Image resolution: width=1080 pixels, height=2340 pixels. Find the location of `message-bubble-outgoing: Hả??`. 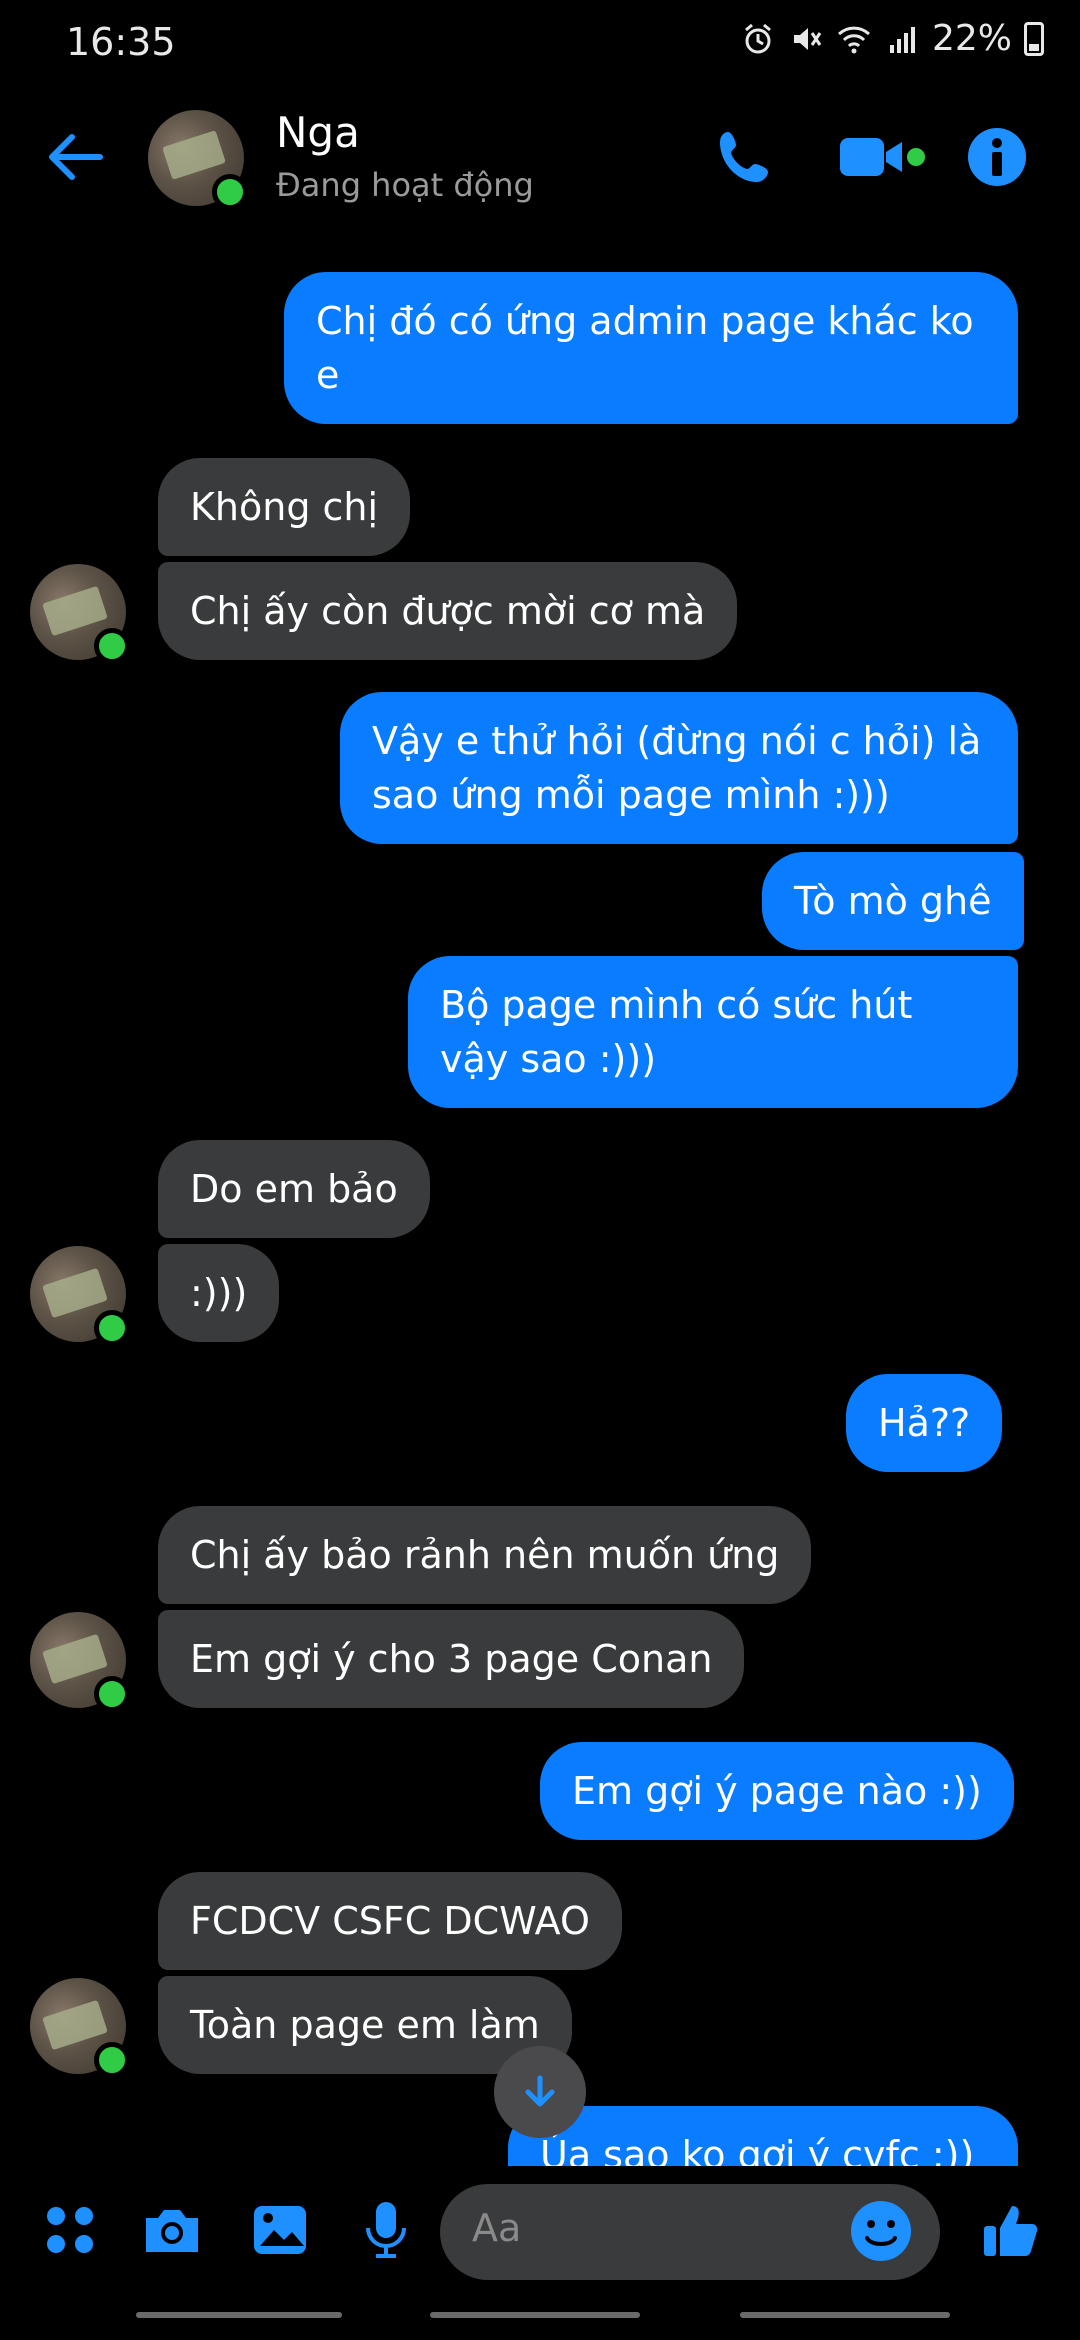

message-bubble-outgoing: Hả?? is located at coordinates (924, 1423).